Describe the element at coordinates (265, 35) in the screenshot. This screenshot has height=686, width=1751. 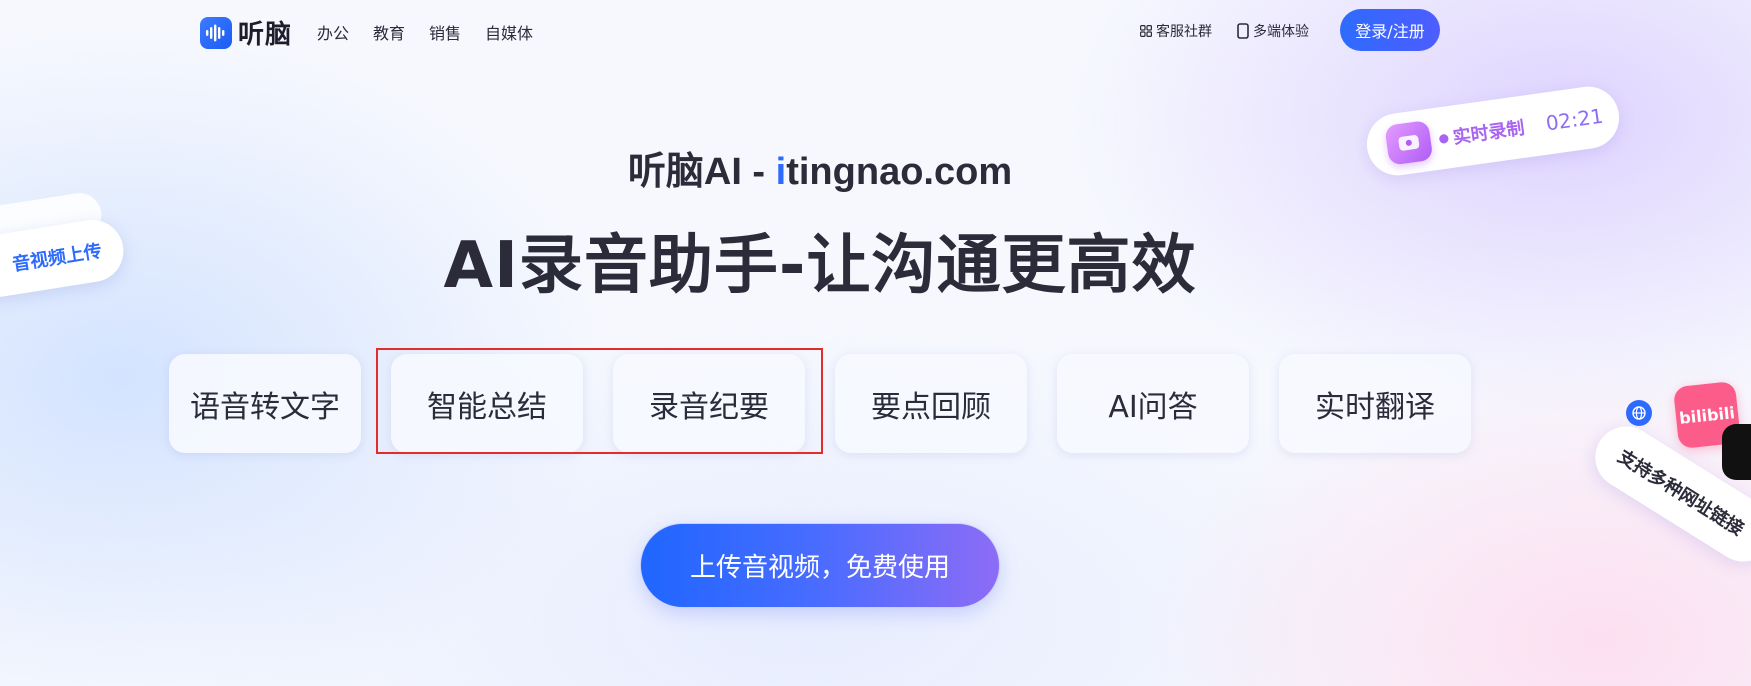
I see `logo-text: 听脑` at that location.